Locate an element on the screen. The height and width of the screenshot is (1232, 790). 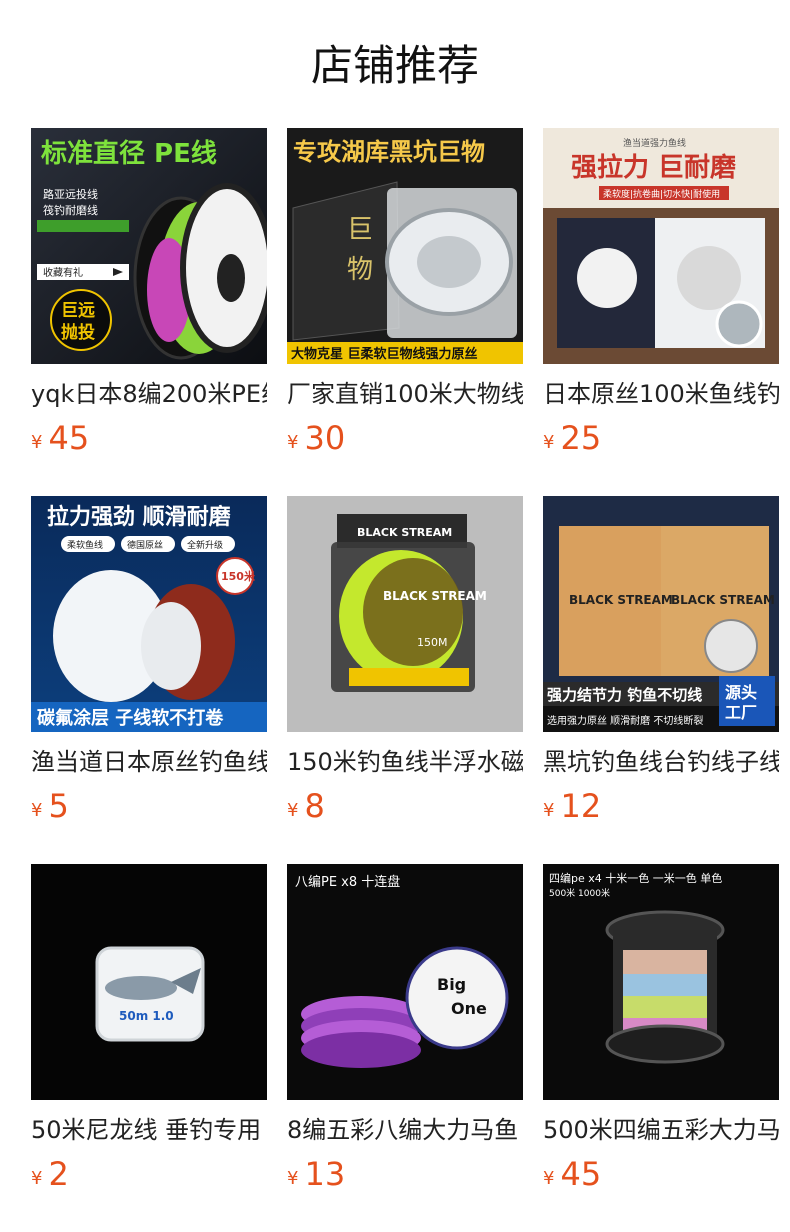
product-name: 50米尼龙线 垂钓专用 is located at coordinates (149, 1130).